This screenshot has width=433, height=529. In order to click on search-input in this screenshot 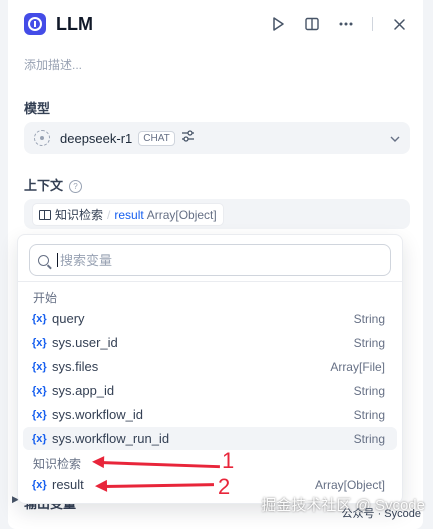, I will do `click(209, 260)`.